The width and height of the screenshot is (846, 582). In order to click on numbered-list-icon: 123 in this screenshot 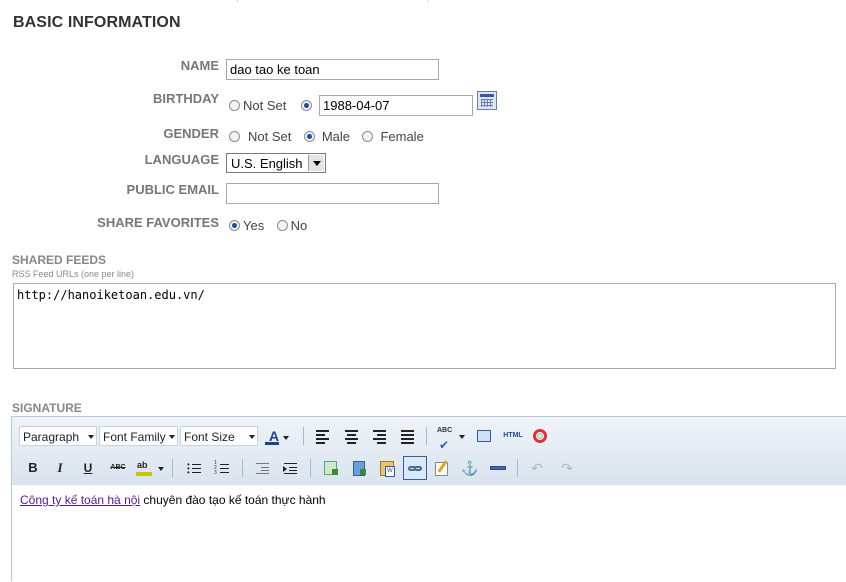, I will do `click(222, 468)`.